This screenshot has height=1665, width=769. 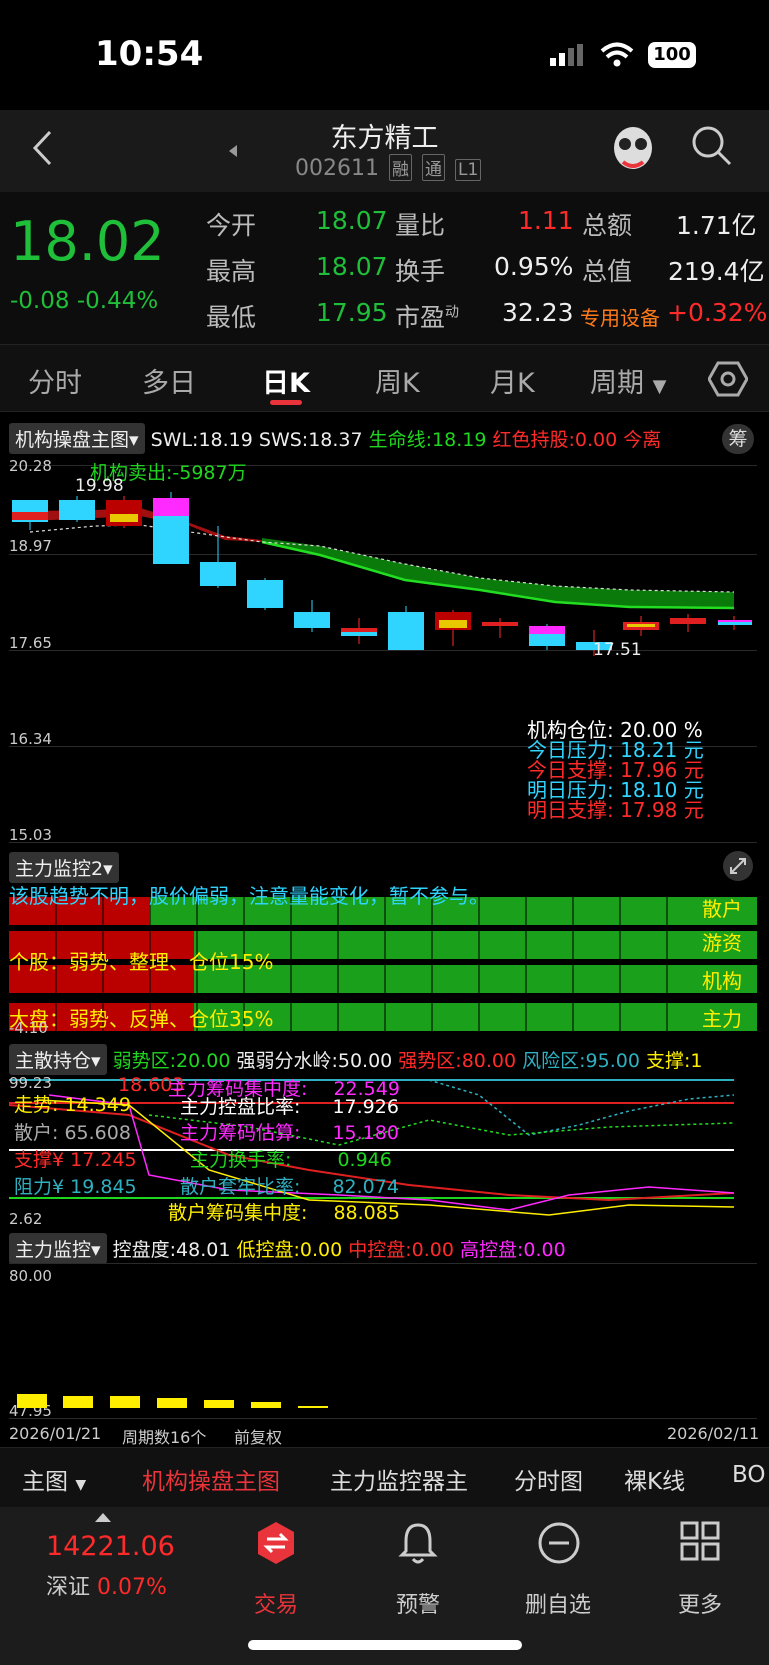 What do you see at coordinates (99, 486) in the screenshot?
I see `high-mark: 19.98` at bounding box center [99, 486].